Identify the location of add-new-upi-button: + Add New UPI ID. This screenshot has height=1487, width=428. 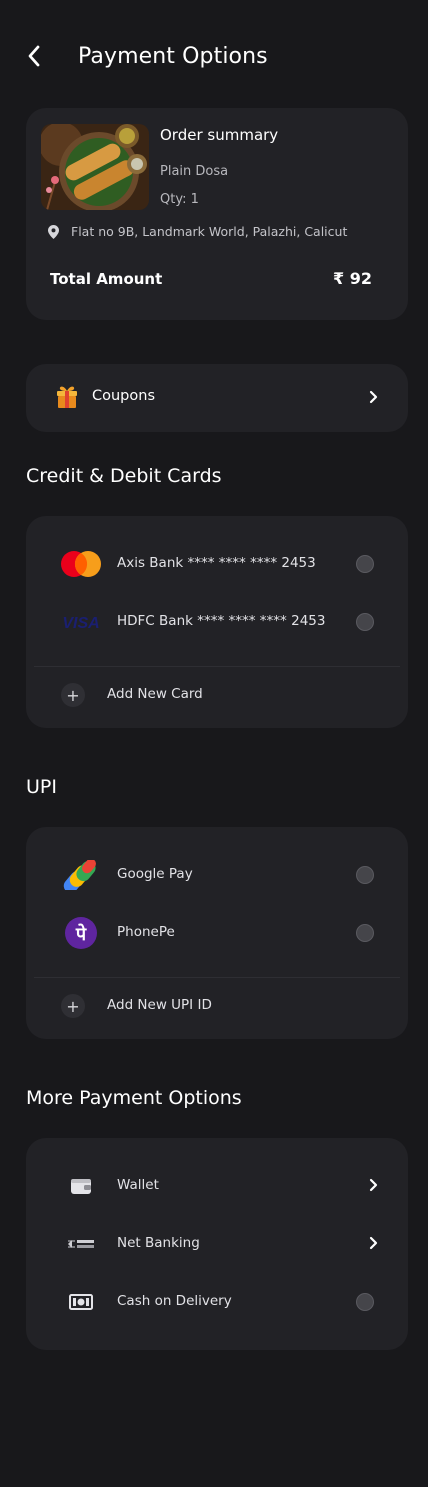
(217, 1006).